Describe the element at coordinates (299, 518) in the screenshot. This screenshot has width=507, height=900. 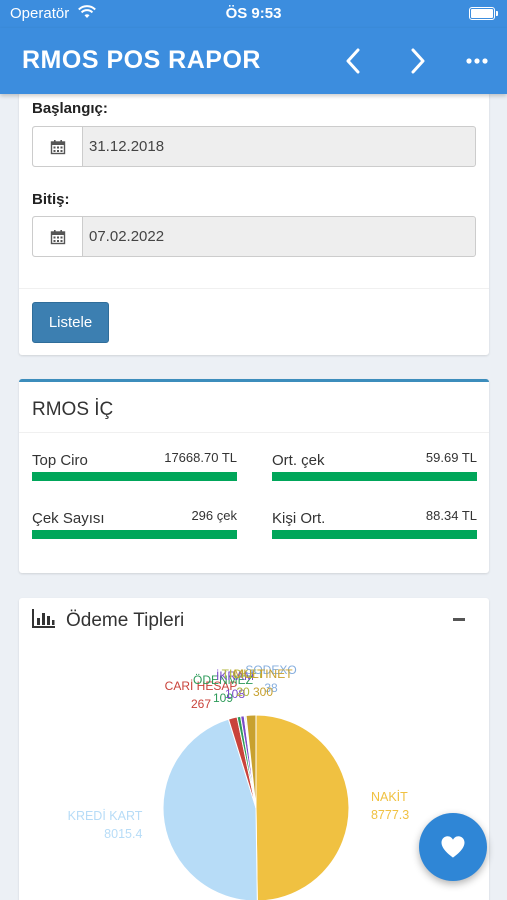
I see `stat-label: Kişi Ort.` at that location.